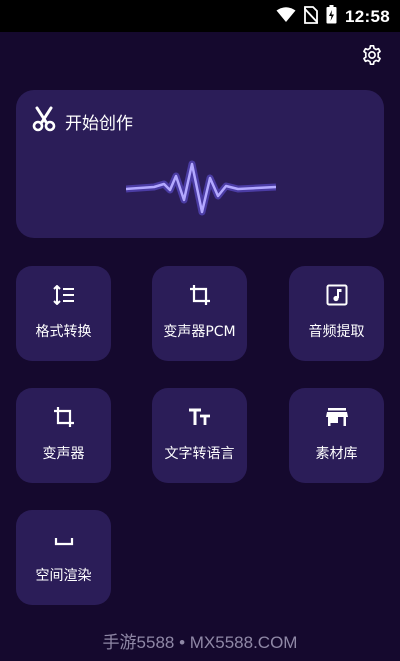 The width and height of the screenshot is (400, 661). What do you see at coordinates (201, 188) in the screenshot?
I see `waveform-graphic` at bounding box center [201, 188].